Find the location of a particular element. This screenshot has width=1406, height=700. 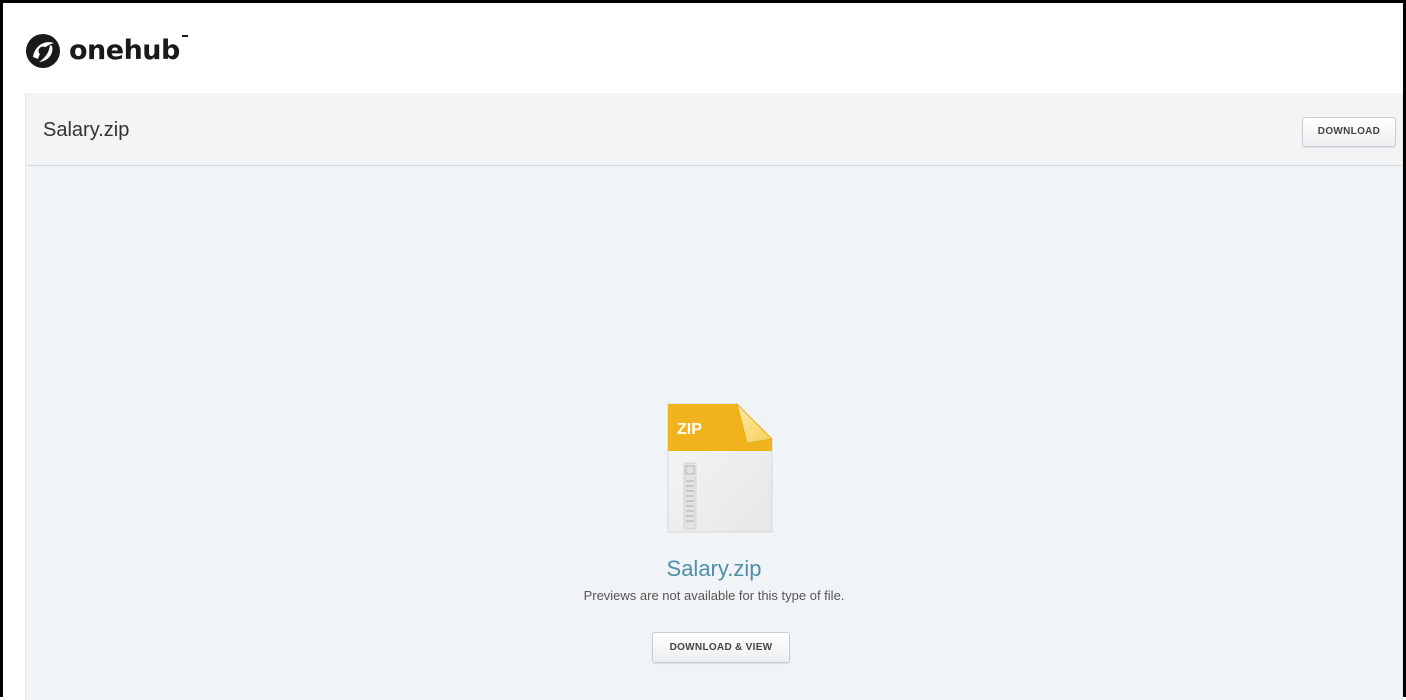

viewer-header: Salary.zip DOWNLOAD is located at coordinates (714, 129).